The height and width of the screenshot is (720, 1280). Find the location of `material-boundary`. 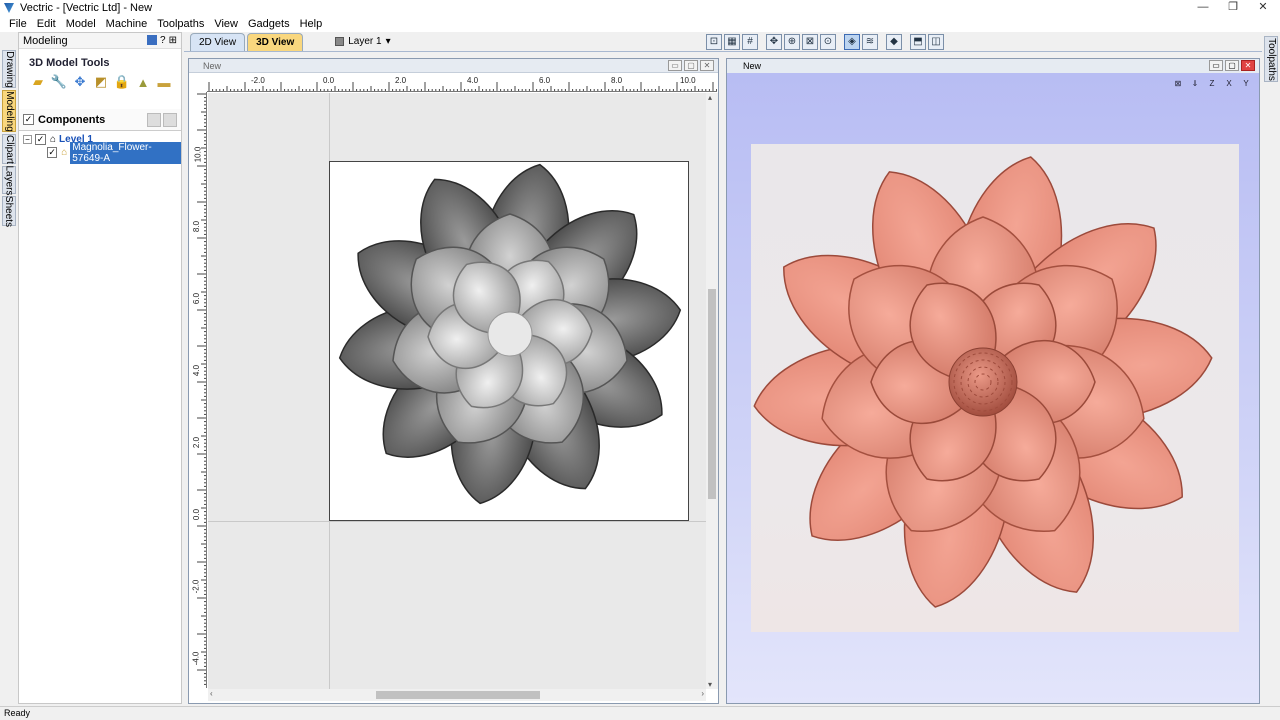

material-boundary is located at coordinates (509, 341).